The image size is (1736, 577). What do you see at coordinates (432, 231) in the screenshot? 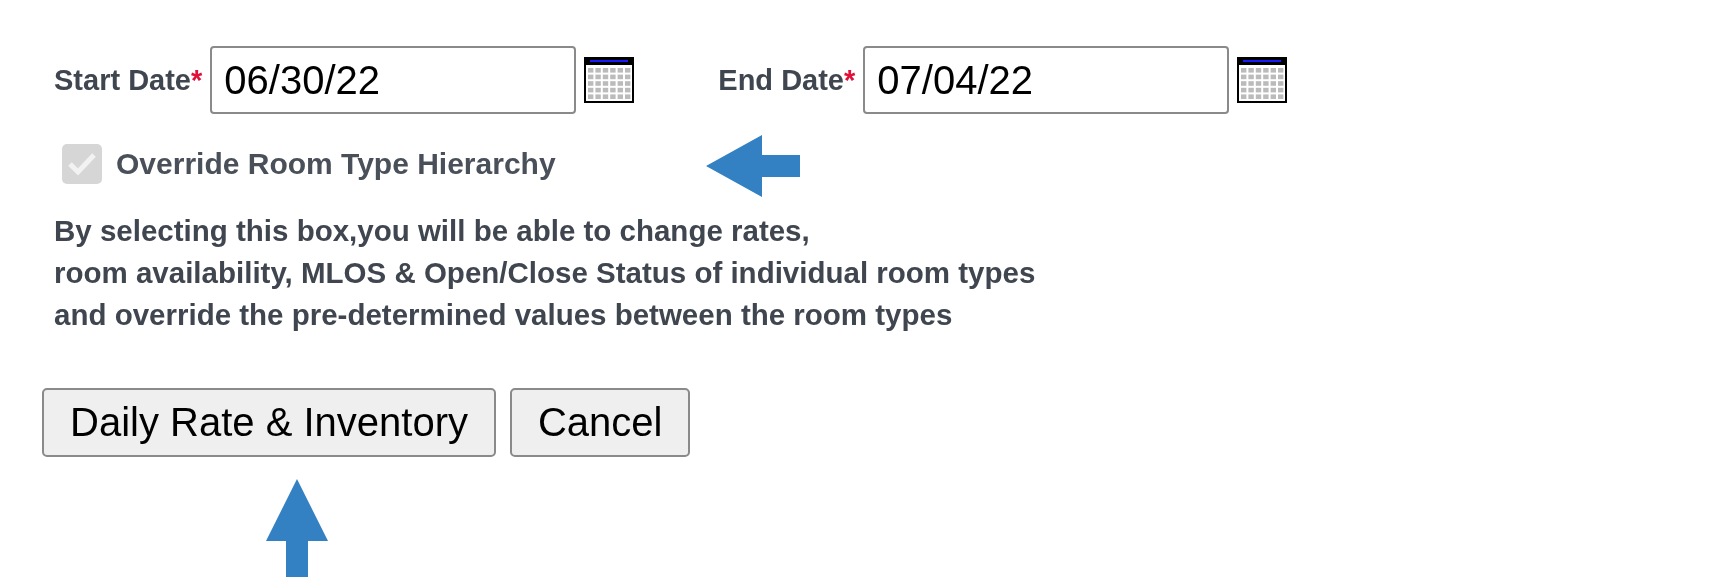
I see `description-text: By selecting this box,you will be able to change rates,` at bounding box center [432, 231].